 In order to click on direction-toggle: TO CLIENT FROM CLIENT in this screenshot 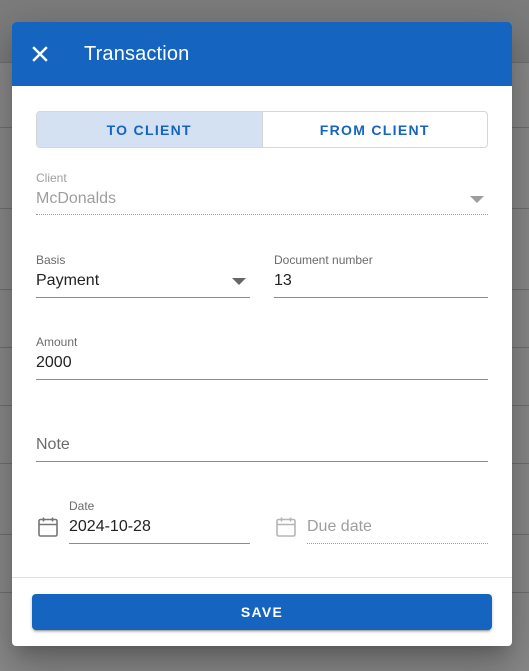, I will do `click(262, 129)`.